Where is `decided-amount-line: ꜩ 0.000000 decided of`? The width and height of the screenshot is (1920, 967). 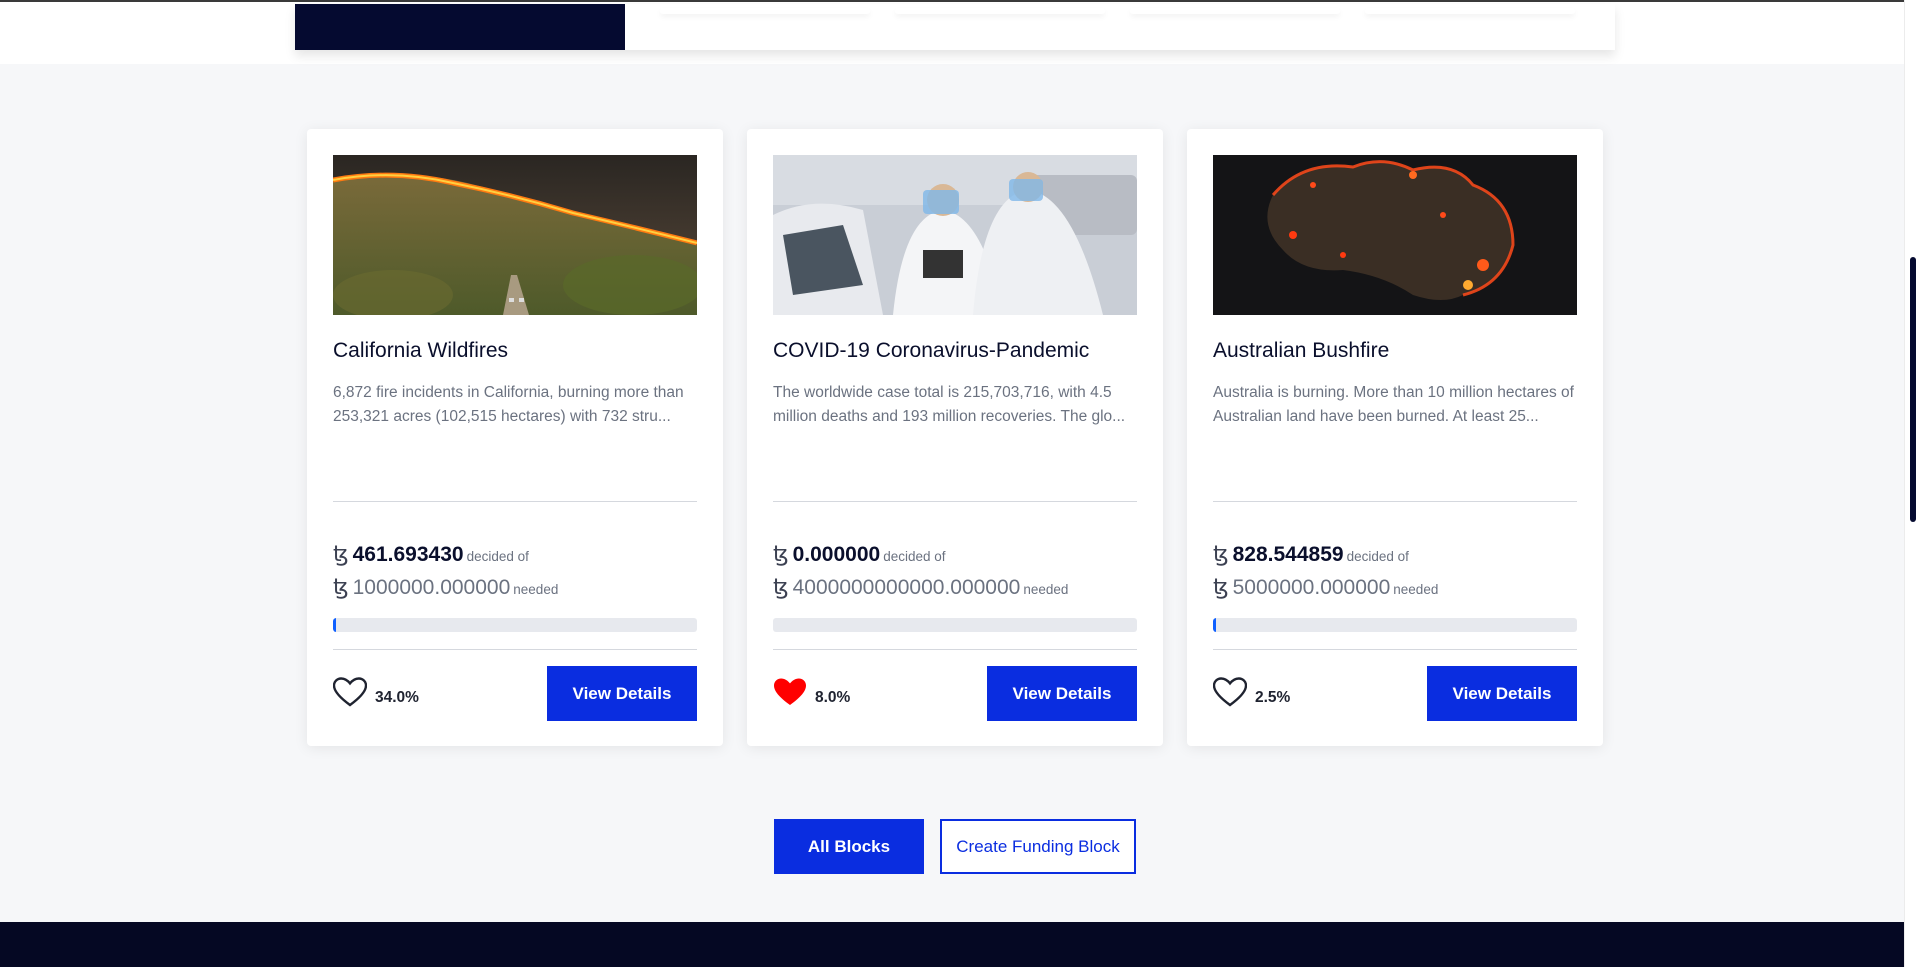
decided-amount-line: ꜩ 0.000000 decided of is located at coordinates (963, 554).